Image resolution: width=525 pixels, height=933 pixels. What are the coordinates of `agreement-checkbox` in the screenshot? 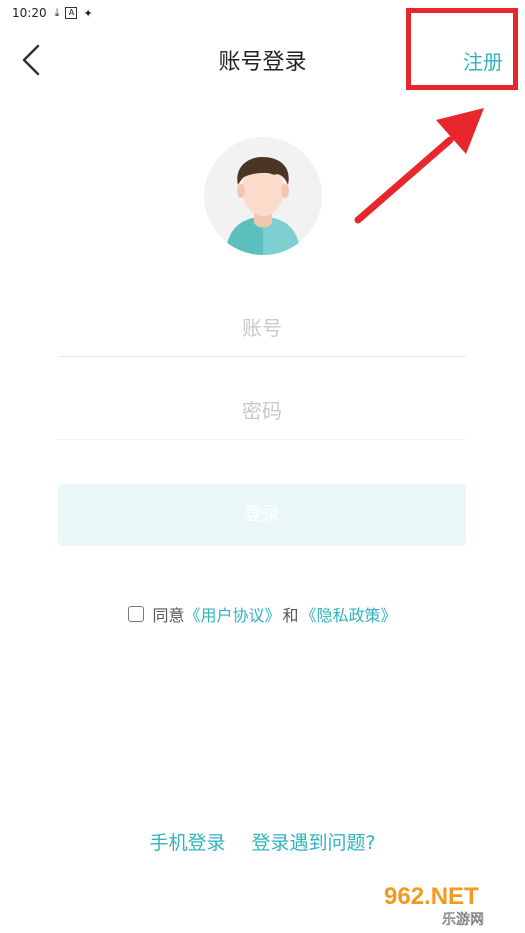 It's located at (136, 614).